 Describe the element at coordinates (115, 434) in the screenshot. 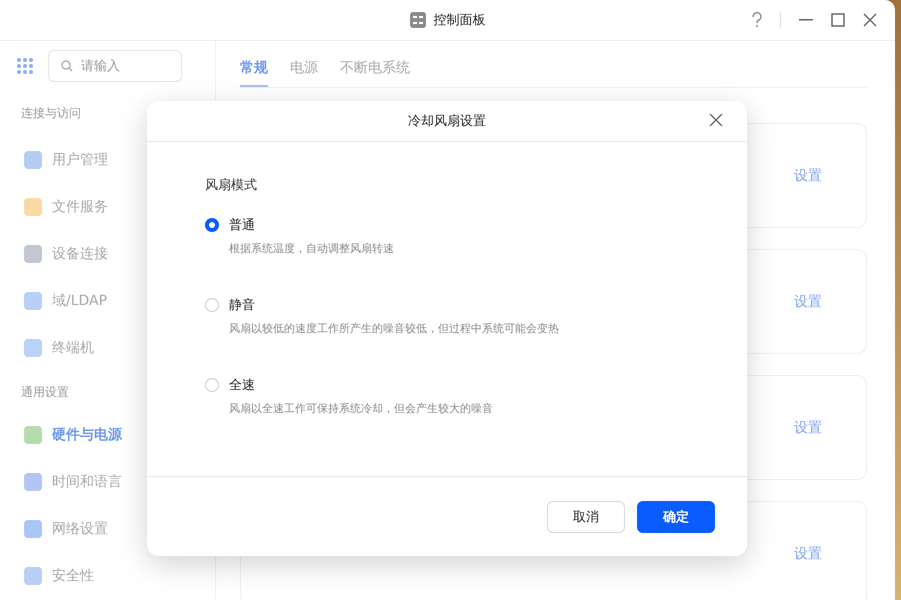

I see `sidebar-item: 硬件与电源` at that location.